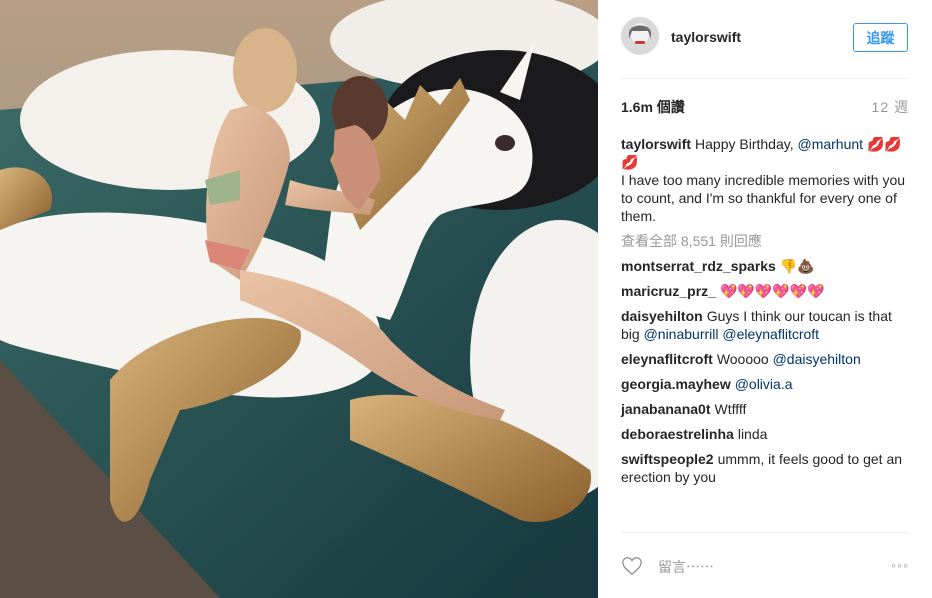 The image size is (932, 598). I want to click on comment-username: maricruz_prz_, so click(668, 291).